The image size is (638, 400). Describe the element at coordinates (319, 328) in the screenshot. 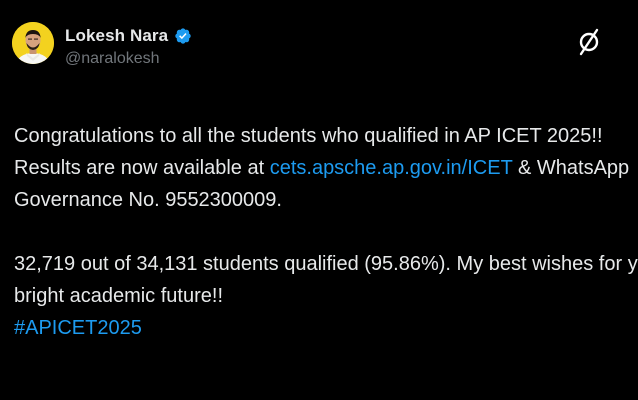

I see `hashtag-link: #APICET2025` at that location.